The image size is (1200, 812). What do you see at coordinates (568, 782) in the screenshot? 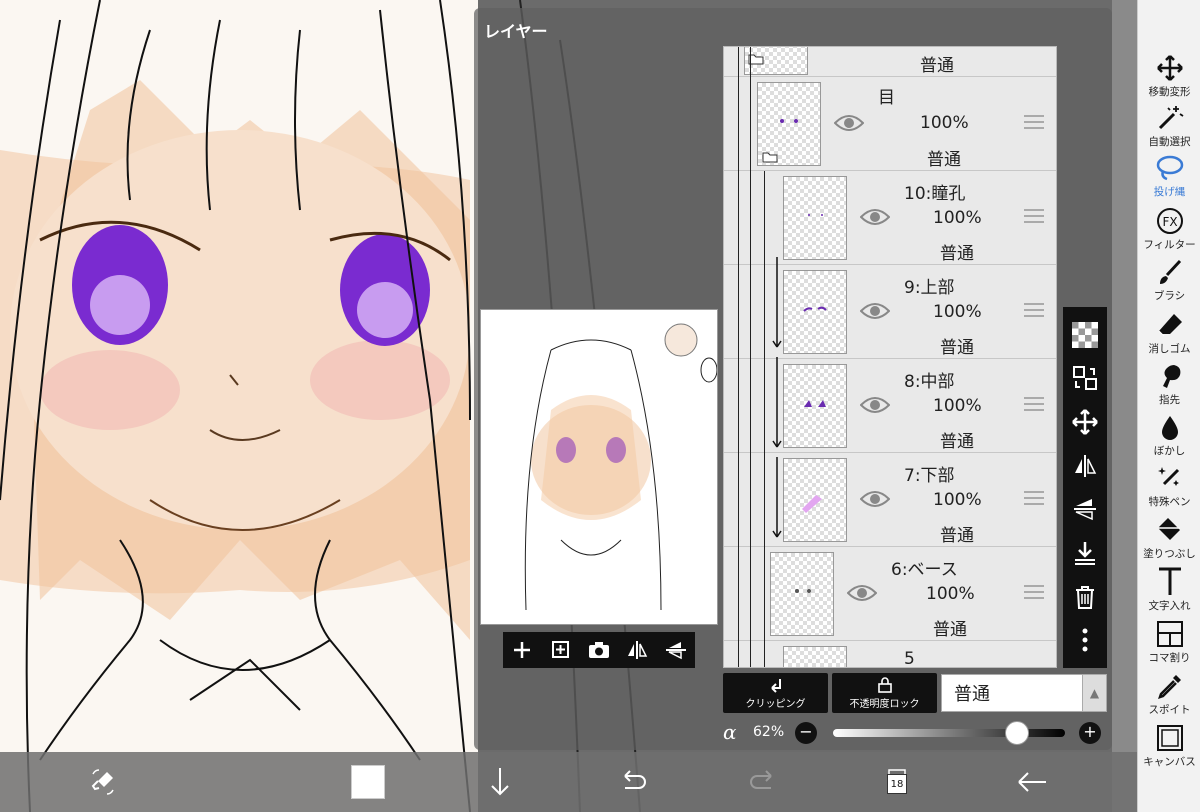
I see `bottom-toolbar: 18` at bounding box center [568, 782].